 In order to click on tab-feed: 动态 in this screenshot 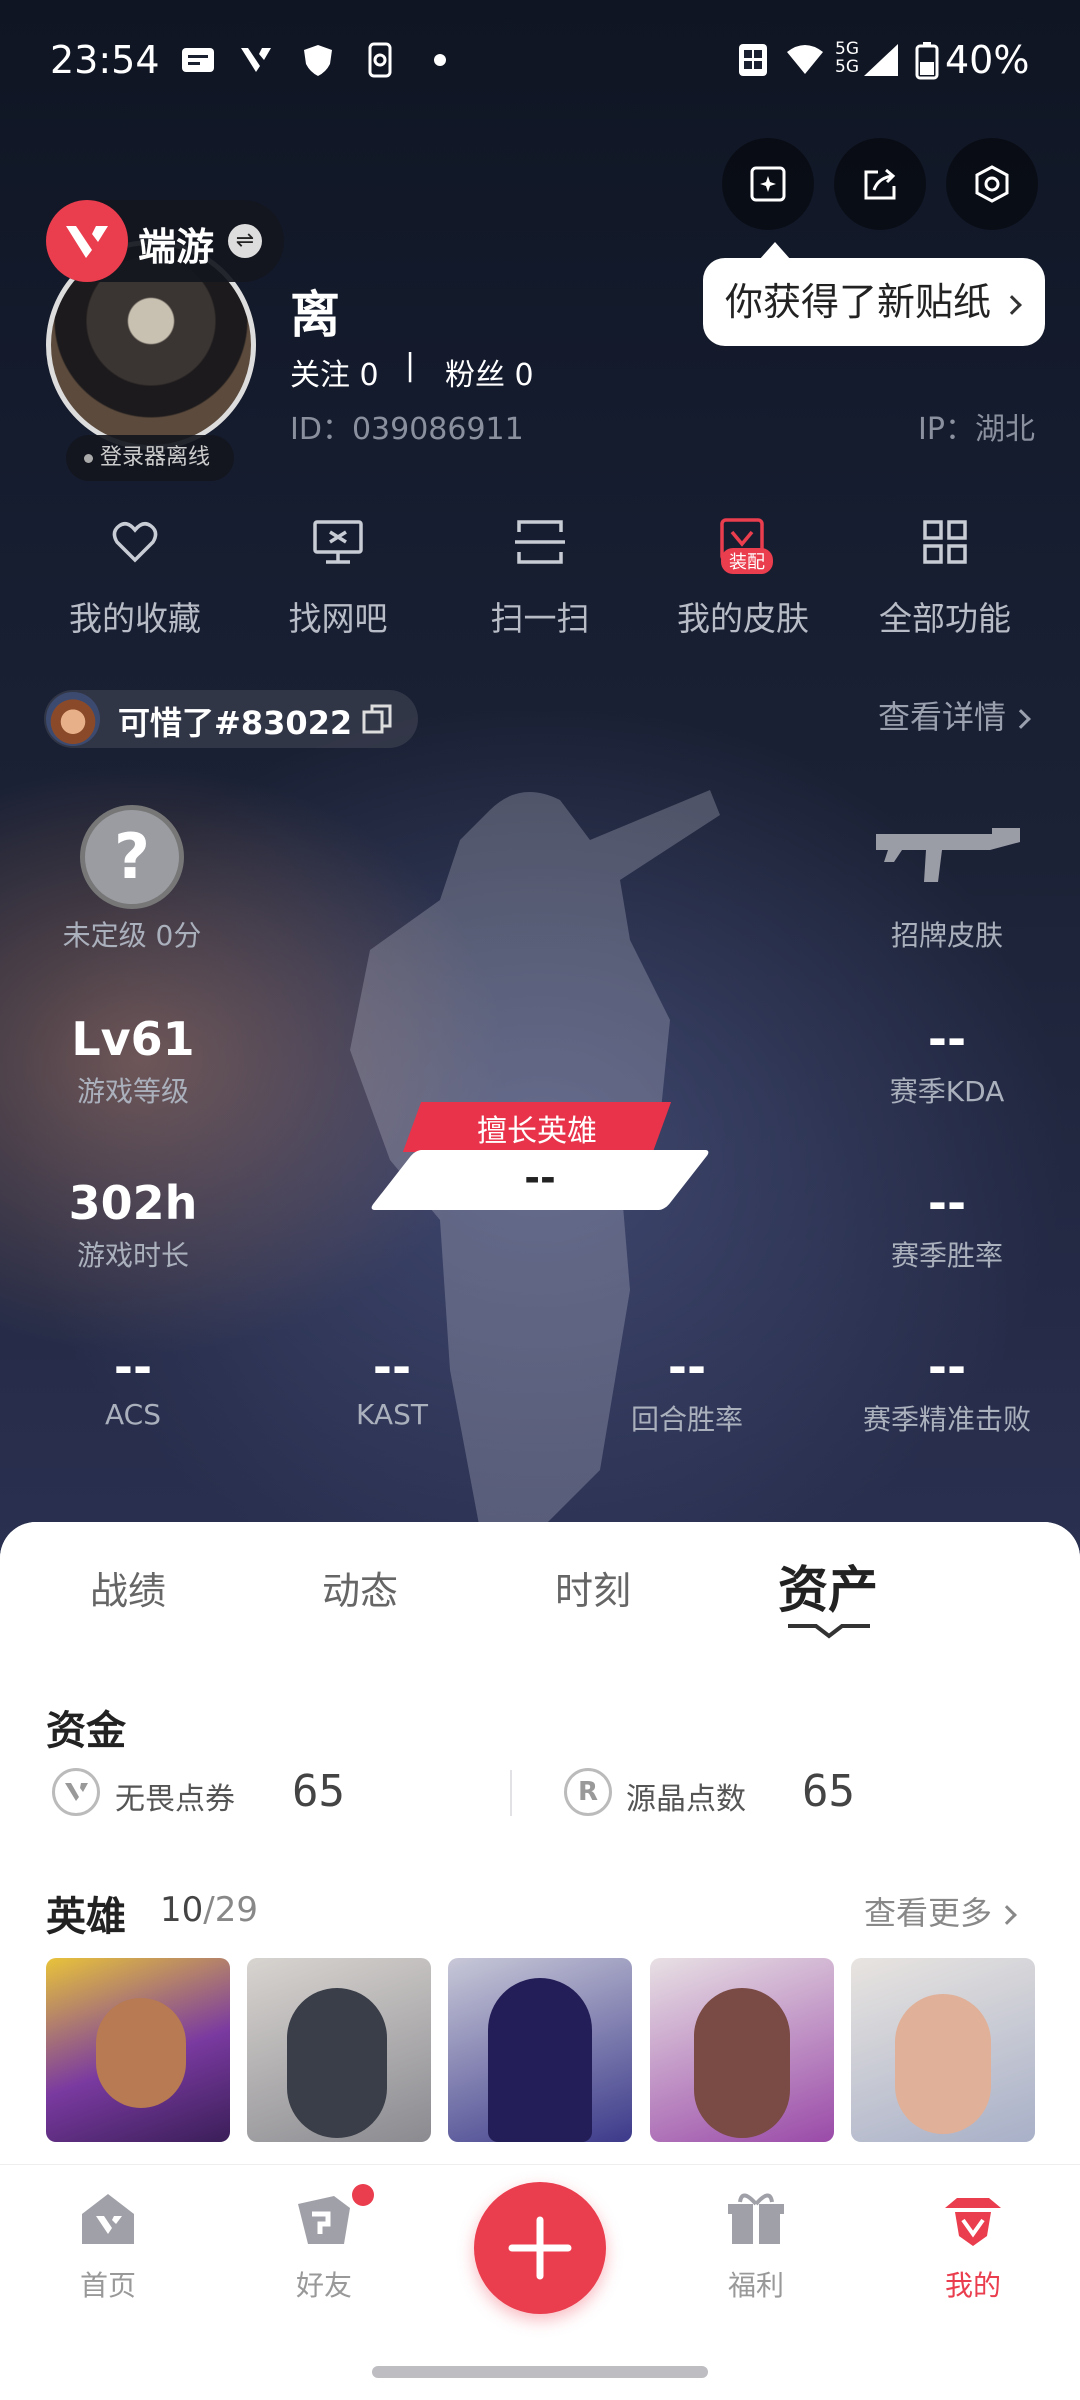, I will do `click(360, 1587)`.